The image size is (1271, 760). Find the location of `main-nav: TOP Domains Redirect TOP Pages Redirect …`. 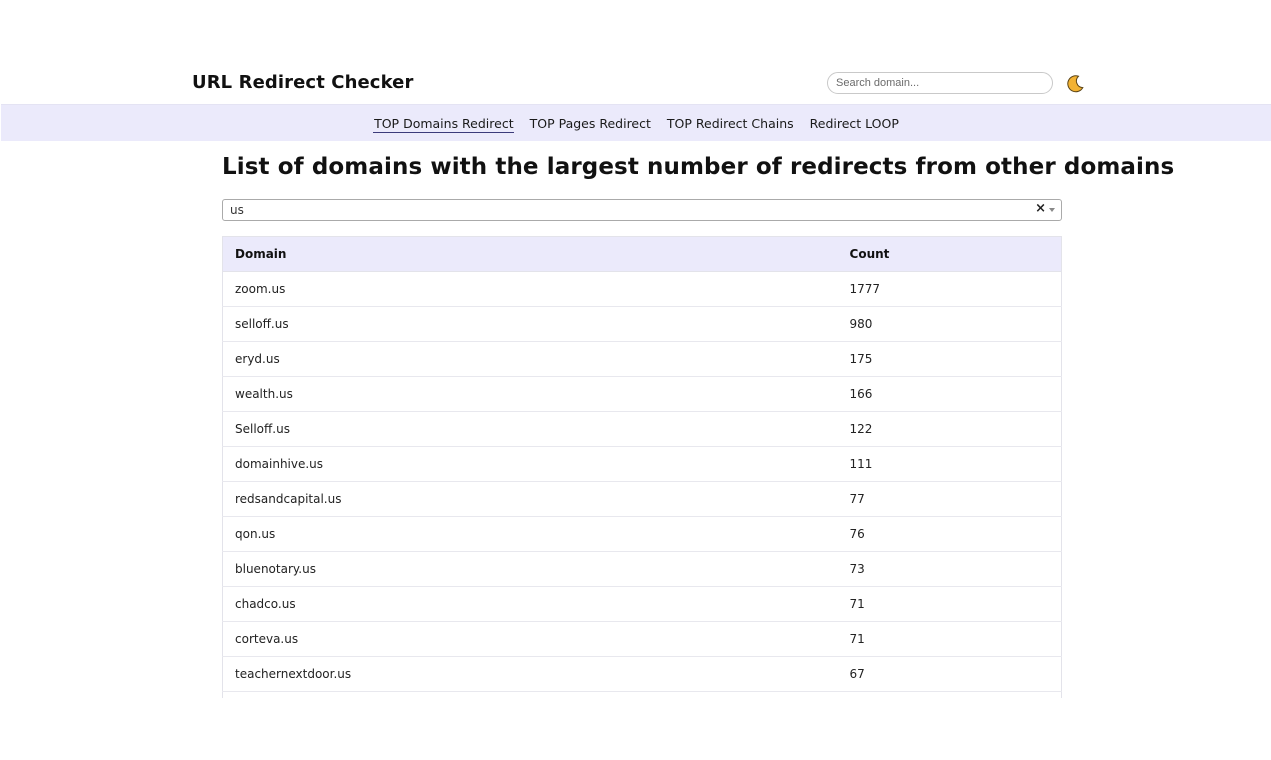

main-nav: TOP Domains Redirect TOP Pages Redirect … is located at coordinates (636, 122).